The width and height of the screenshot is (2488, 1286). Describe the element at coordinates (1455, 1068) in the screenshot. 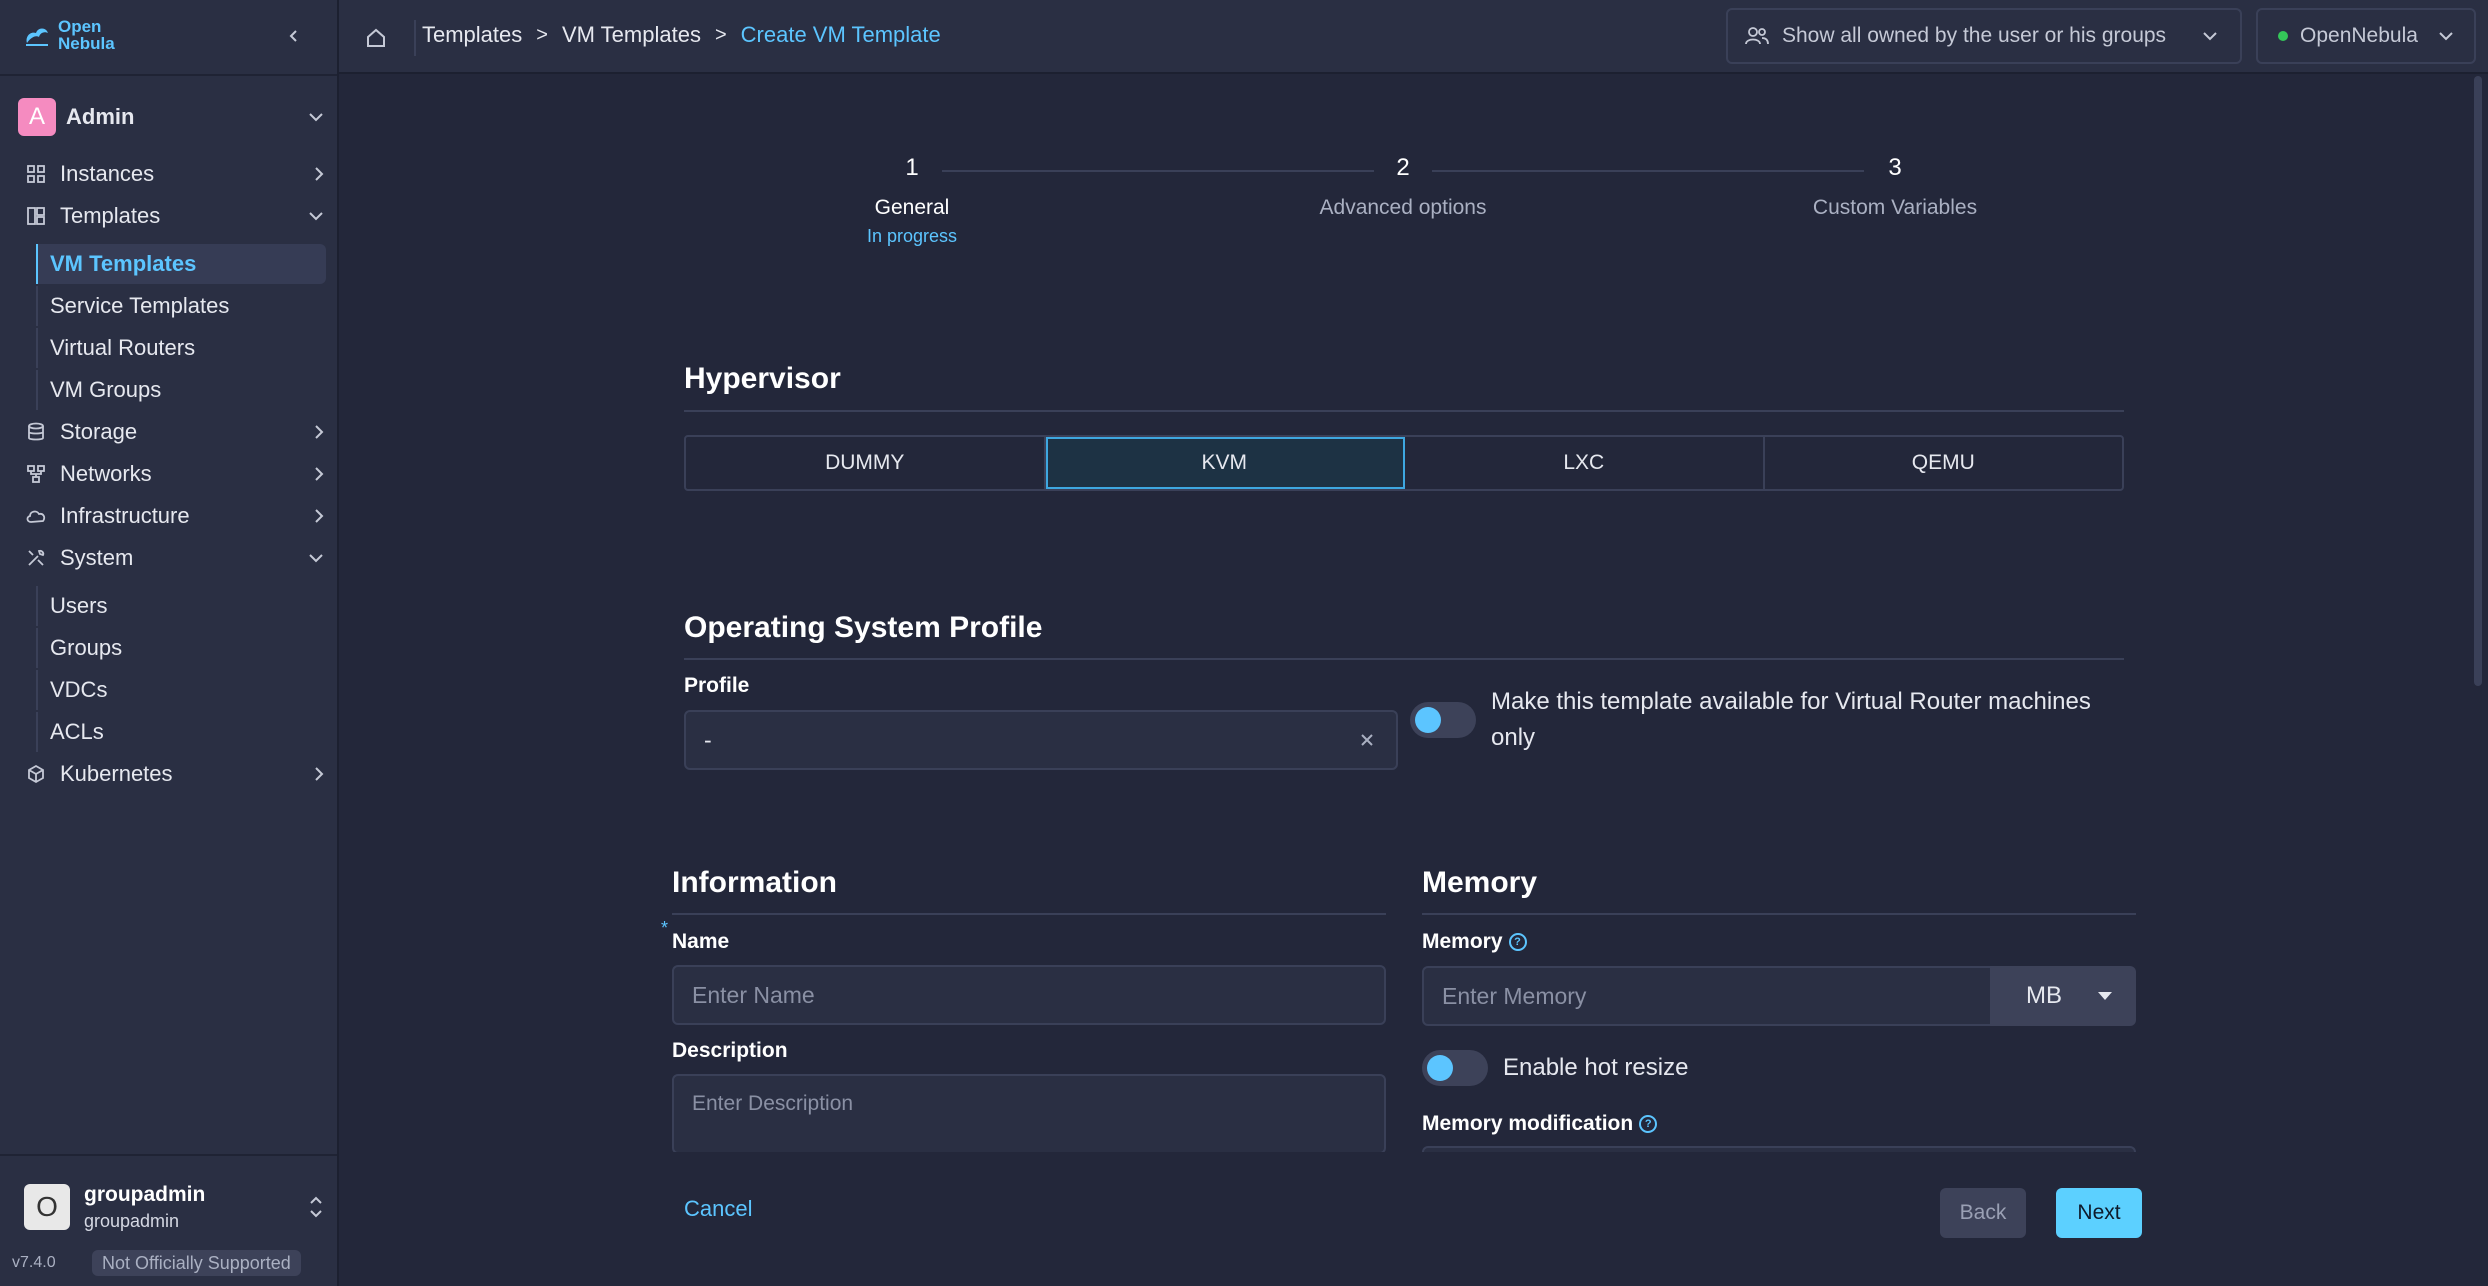

I see `hot-resize-toggle` at that location.